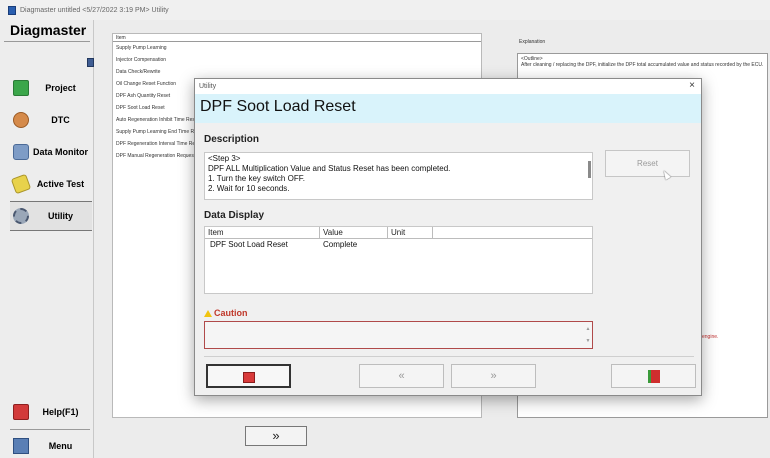  Describe the element at coordinates (154, 72) in the screenshot. I see `list-item: Data Check/Rewrite` at that location.